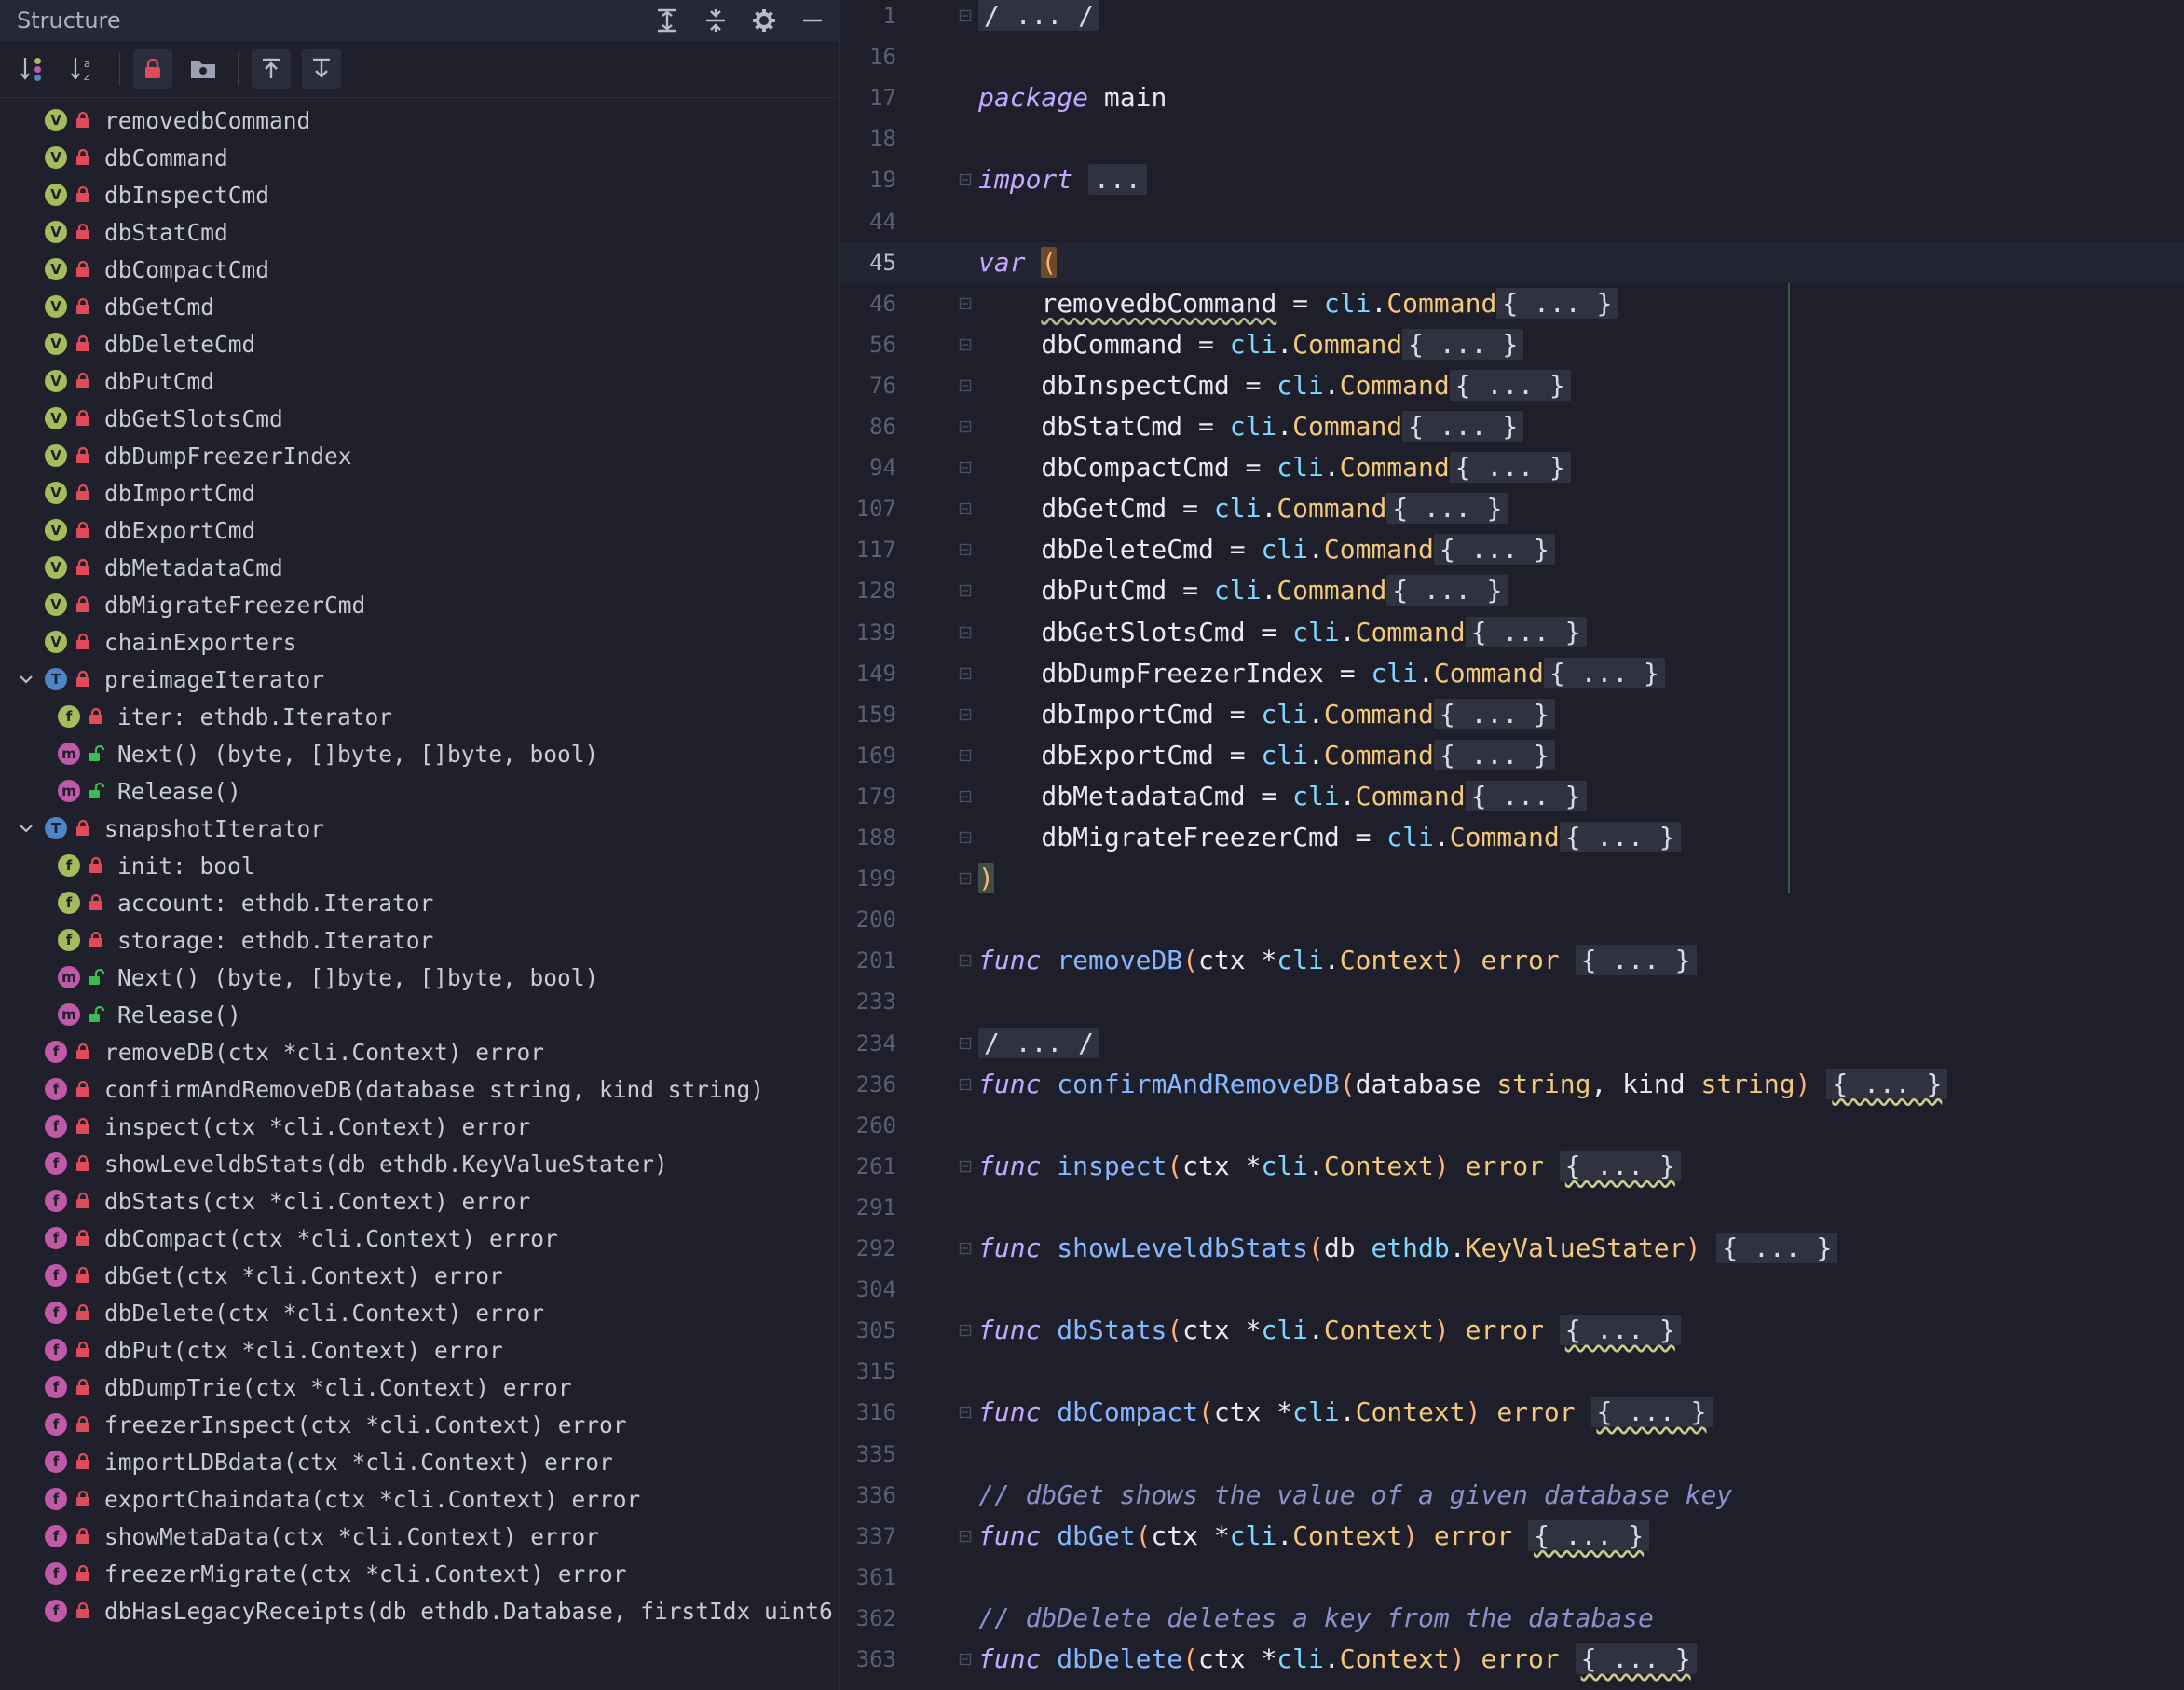 The width and height of the screenshot is (2184, 1690). What do you see at coordinates (868, 97) in the screenshot?
I see `line-number: 17` at bounding box center [868, 97].